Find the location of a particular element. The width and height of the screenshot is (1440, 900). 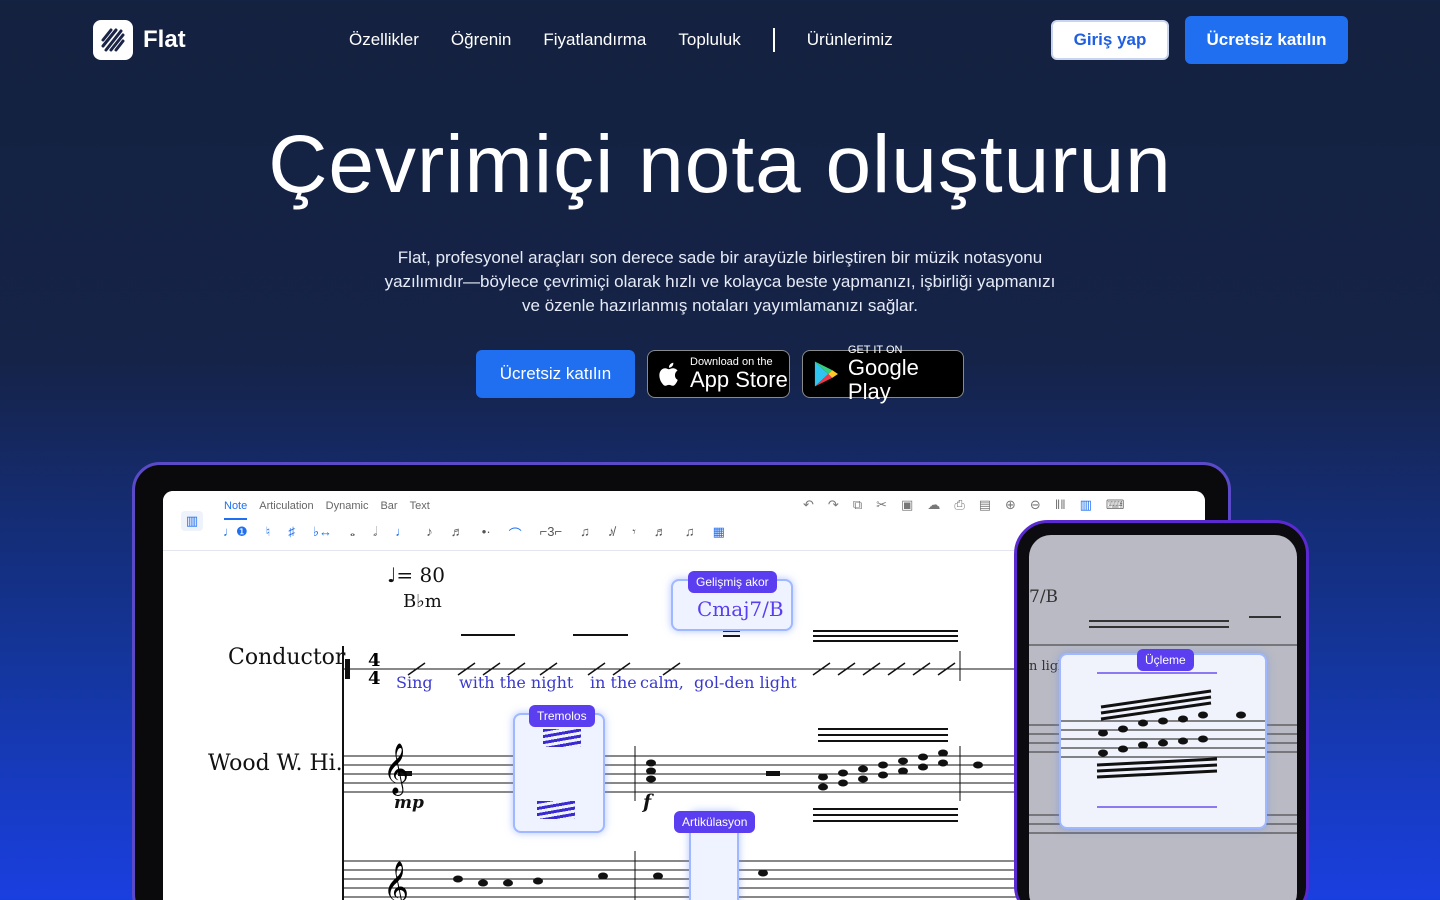

part-name-conductor: Conductor is located at coordinates (286, 657).